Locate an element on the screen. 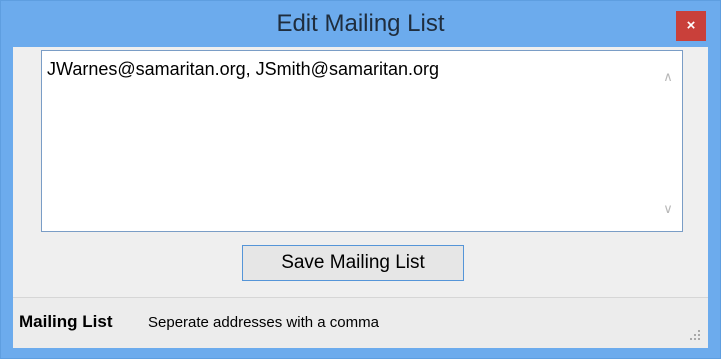 The image size is (721, 359). resize-grip-icon is located at coordinates (694, 336).